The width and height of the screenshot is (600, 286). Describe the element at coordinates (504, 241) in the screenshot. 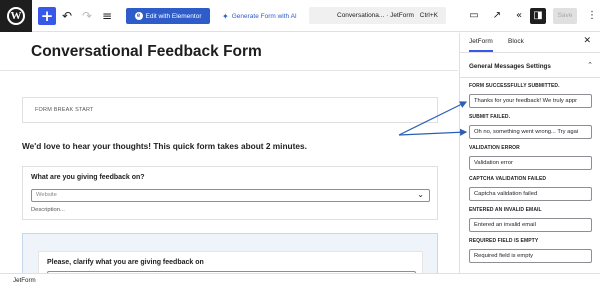

I see `field-label: REQUIRED FIELD IS EMPTY` at that location.